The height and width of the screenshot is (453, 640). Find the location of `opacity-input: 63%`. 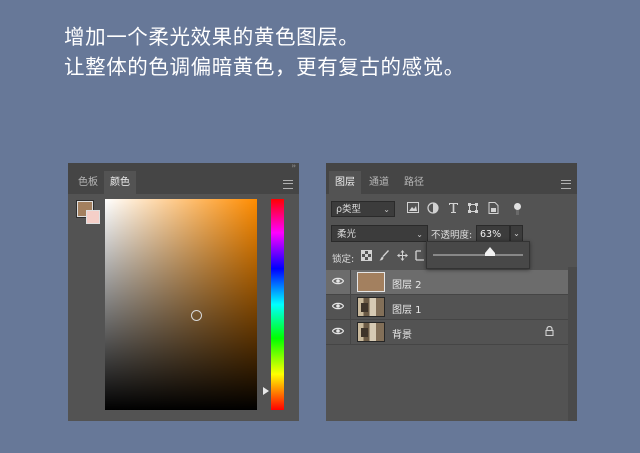

opacity-input: 63% is located at coordinates (493, 233).